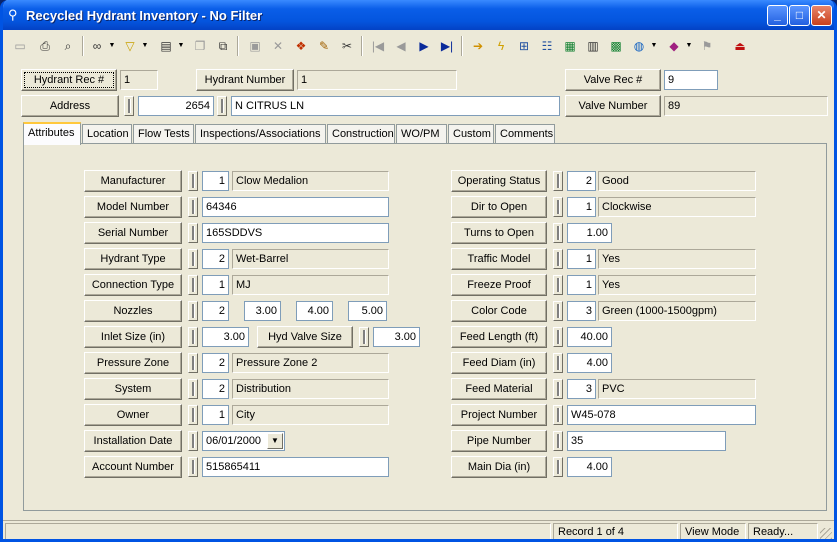  What do you see at coordinates (243, 441) in the screenshot?
I see `installation-date-picker: 06/01/2000 ▼` at bounding box center [243, 441].